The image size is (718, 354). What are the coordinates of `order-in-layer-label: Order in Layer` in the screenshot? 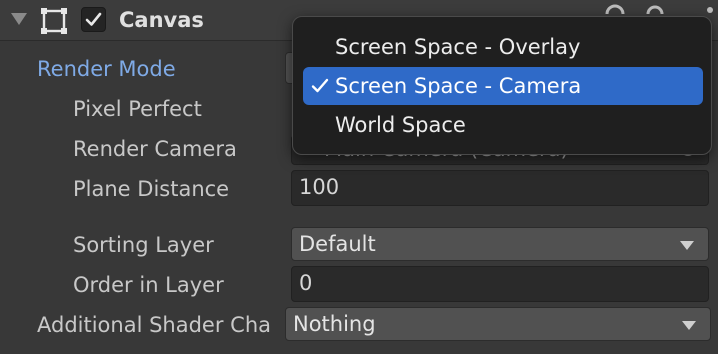 It's located at (148, 285).